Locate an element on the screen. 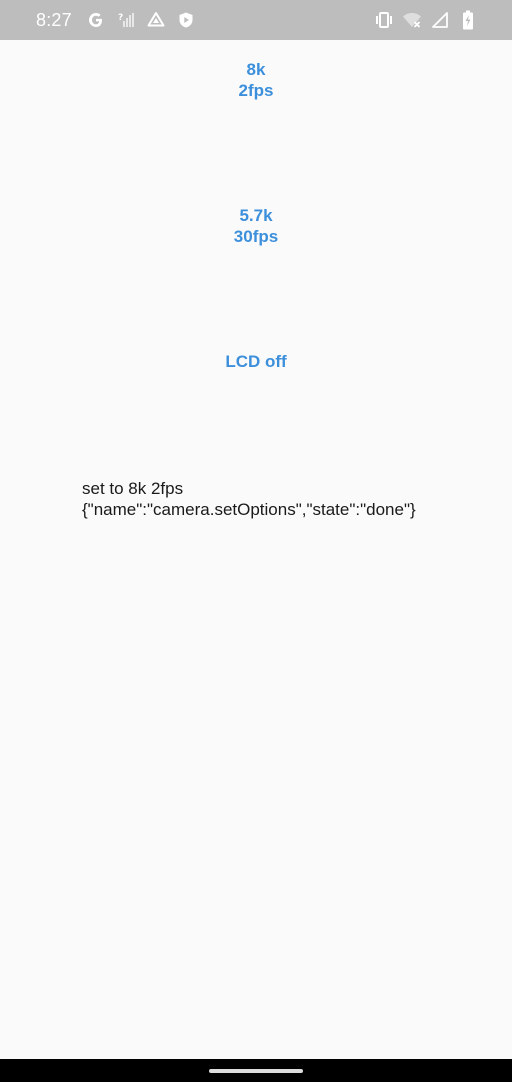 The image size is (512, 1082). navigation-bar is located at coordinates (256, 1070).